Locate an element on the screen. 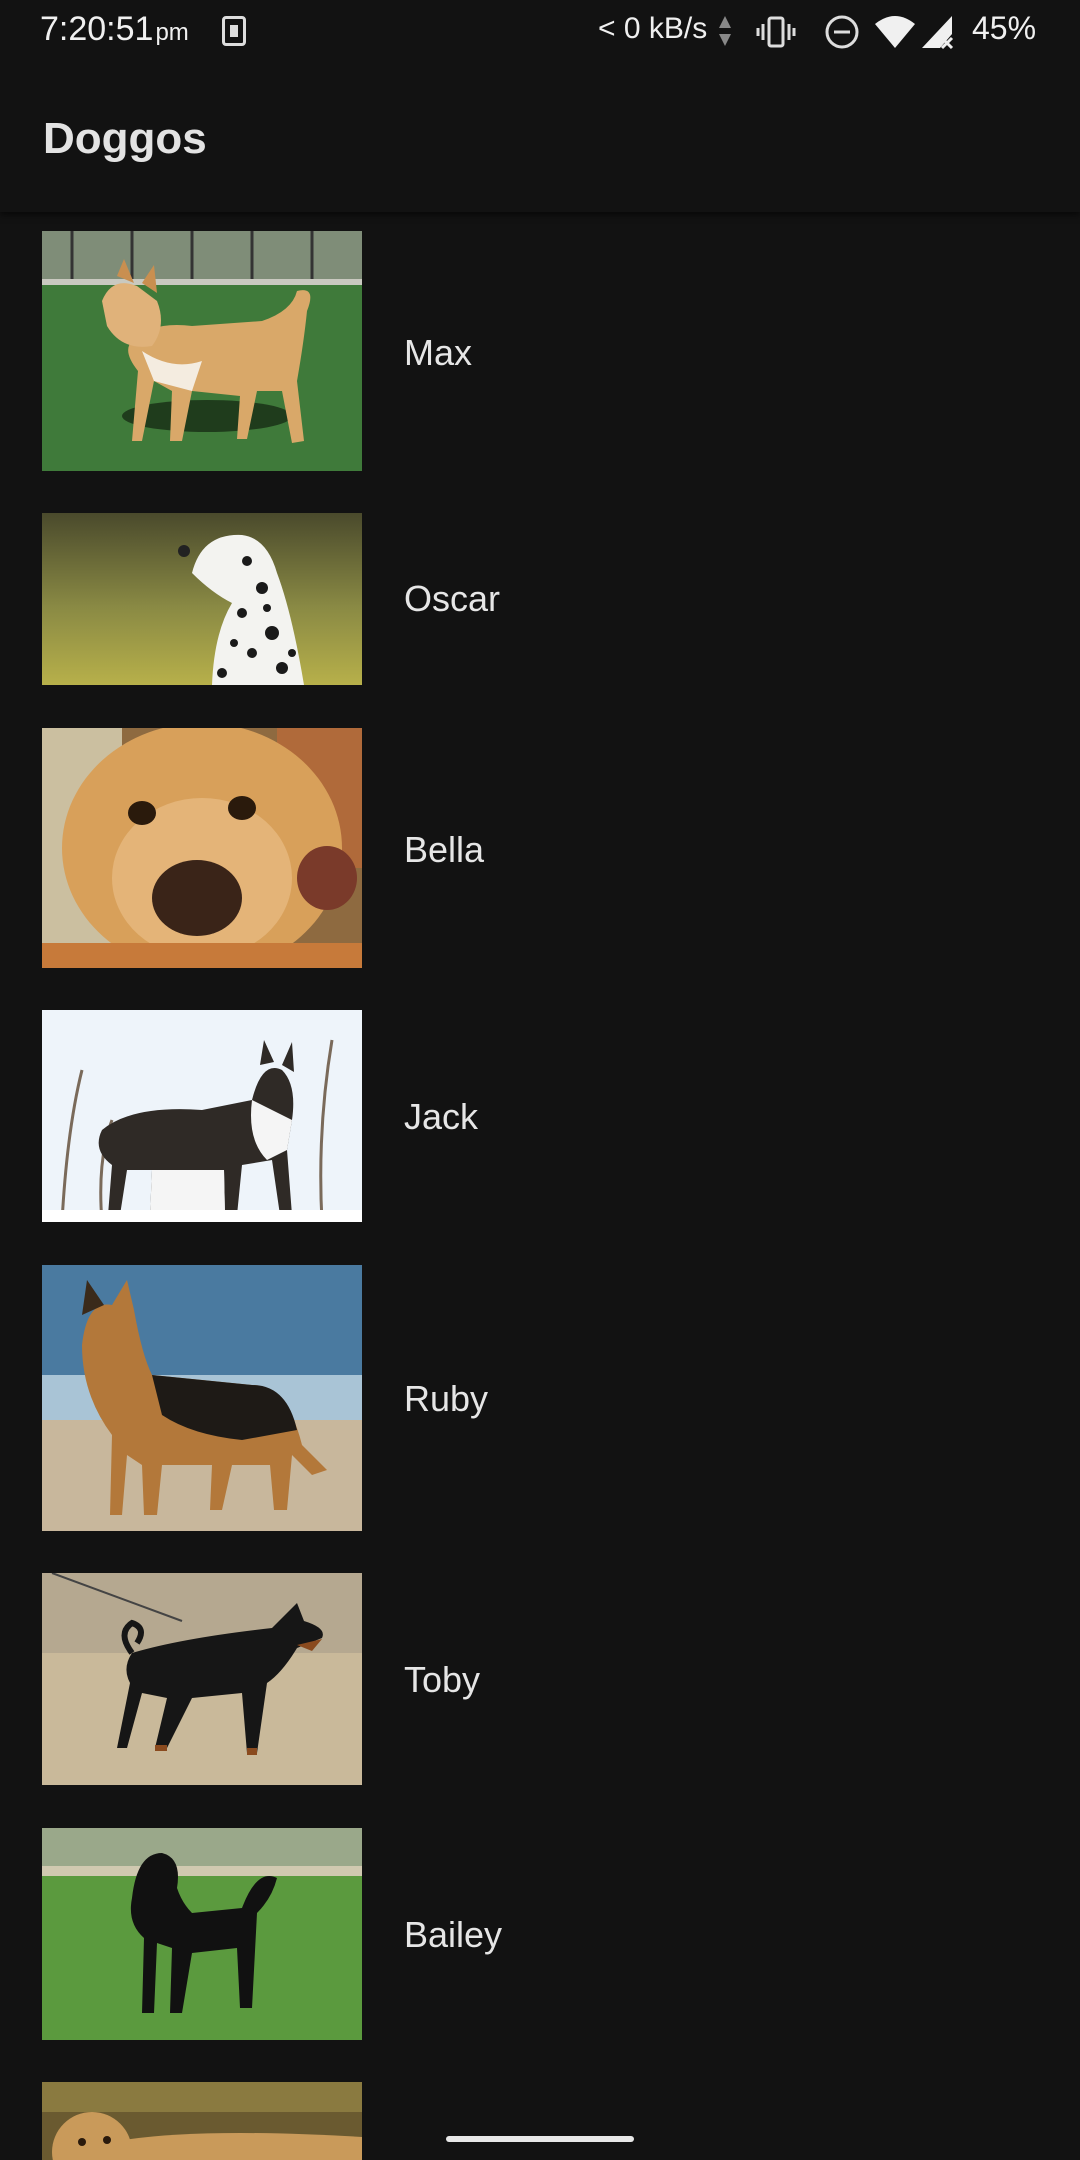  dalmatian-photo is located at coordinates (202, 599).